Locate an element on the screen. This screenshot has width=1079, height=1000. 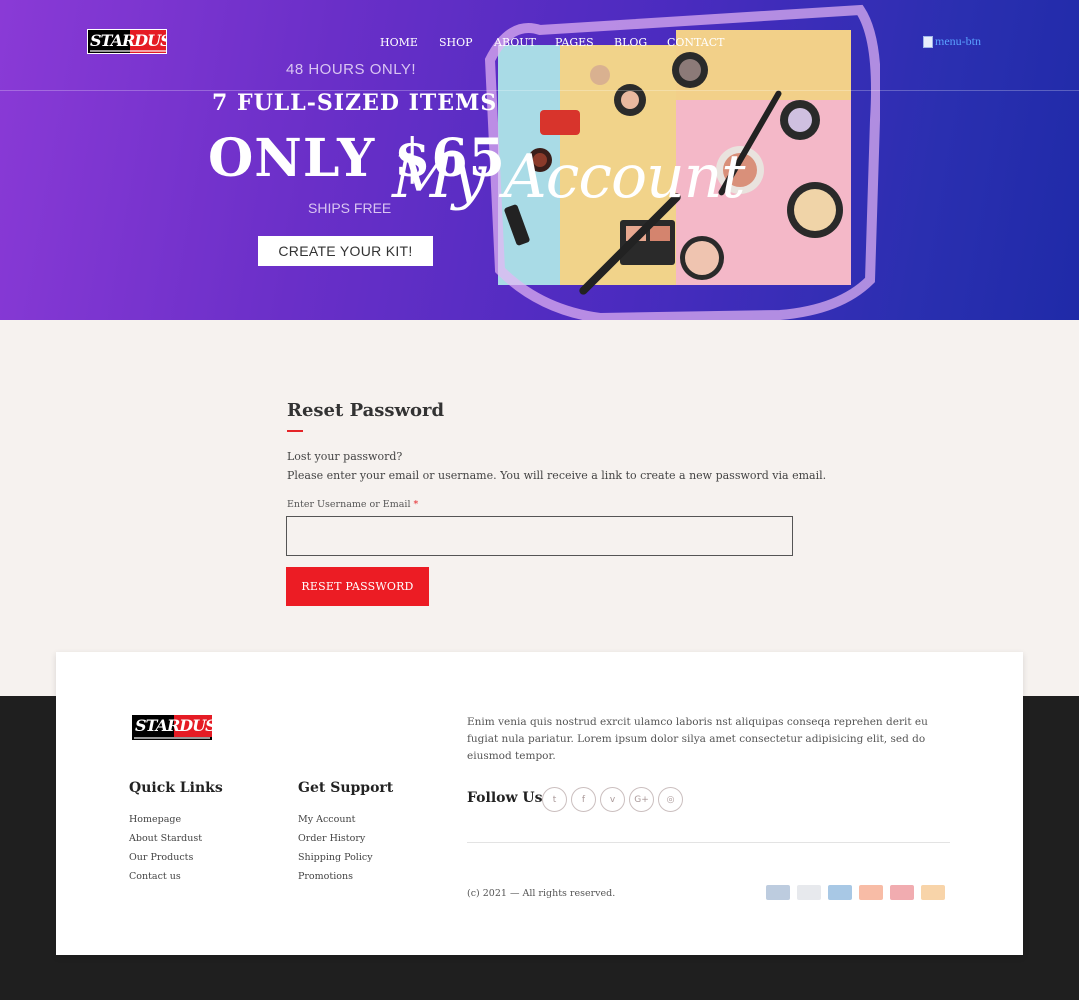
instagram-icon: ◎ is located at coordinates (670, 799).